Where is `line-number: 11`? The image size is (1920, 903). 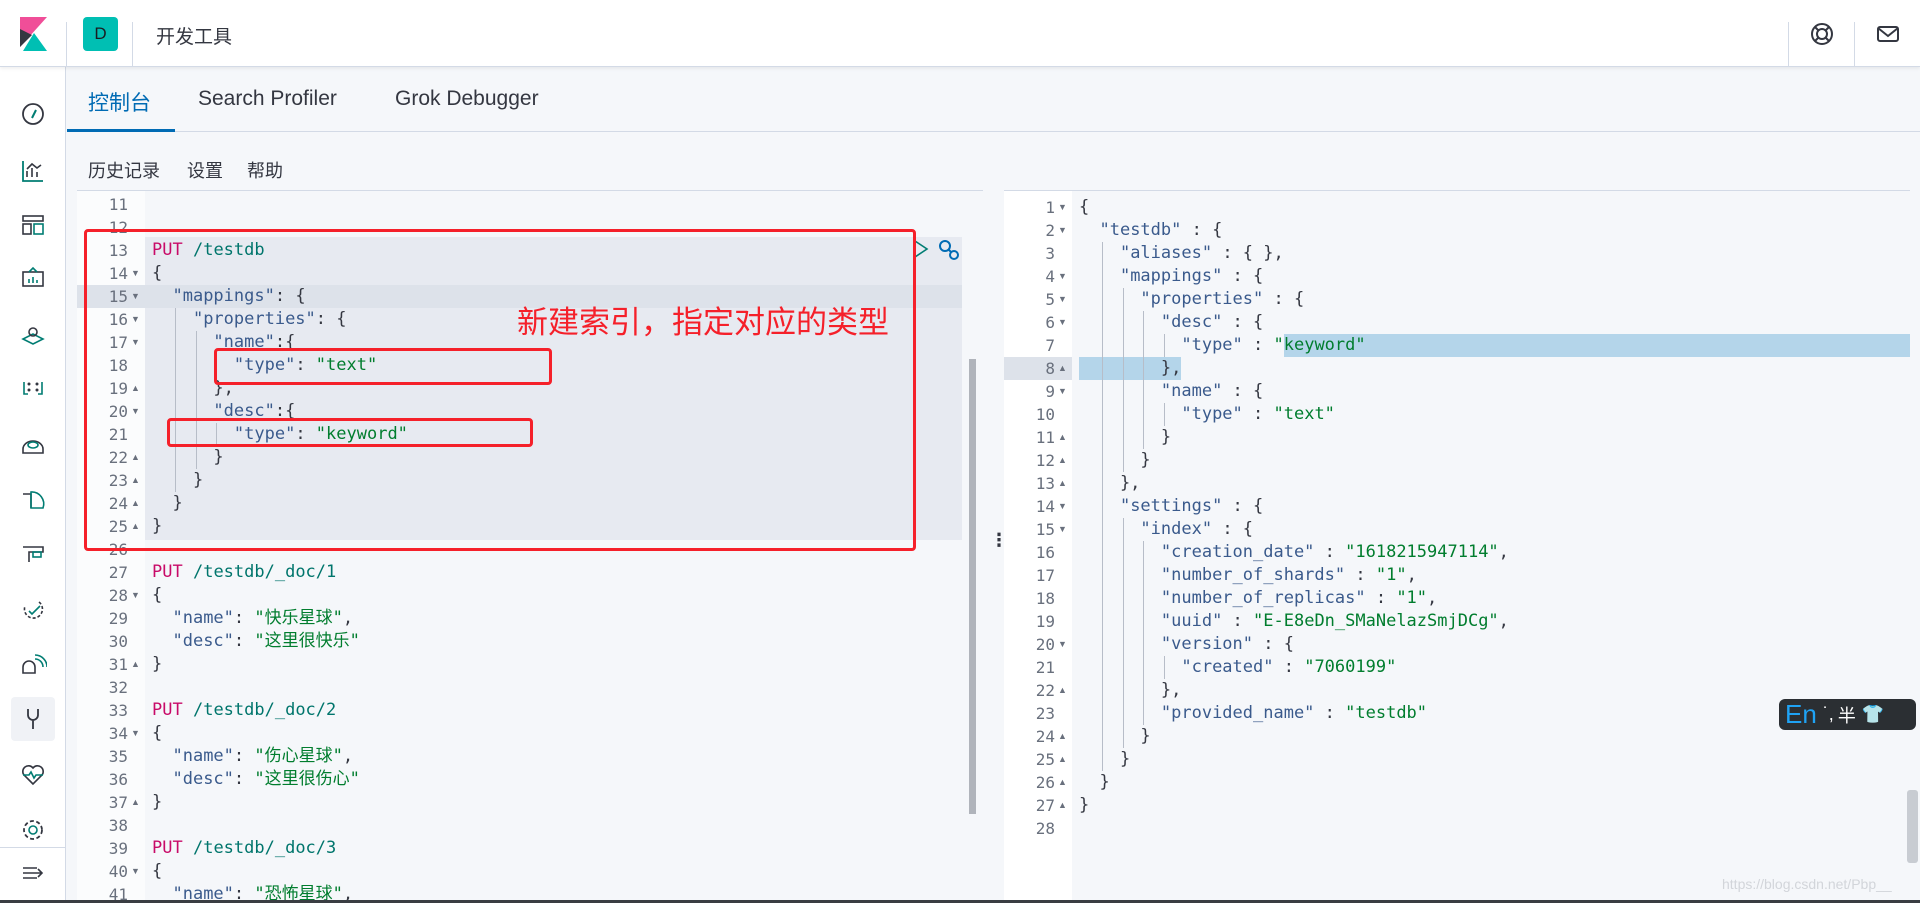 line-number: 11 is located at coordinates (1045, 437).